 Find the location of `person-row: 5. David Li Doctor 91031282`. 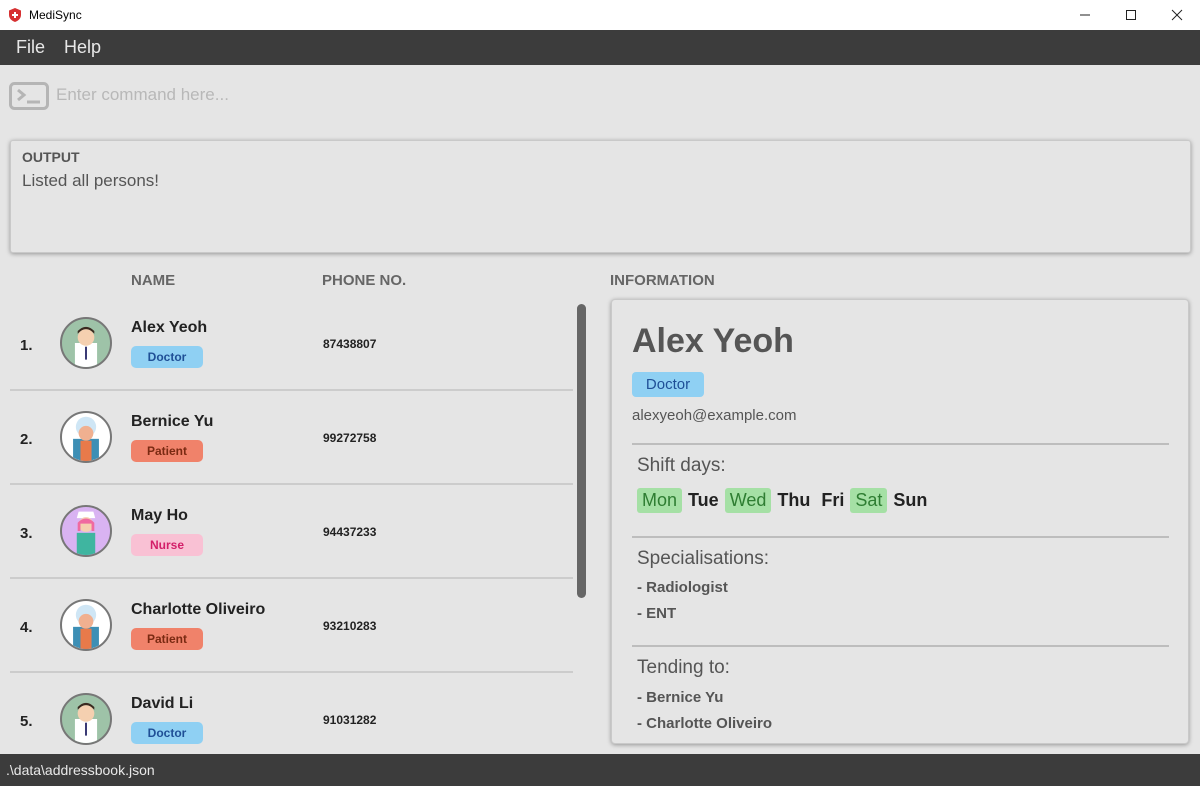

person-row: 5. David Li Doctor 91031282 is located at coordinates (291, 713).